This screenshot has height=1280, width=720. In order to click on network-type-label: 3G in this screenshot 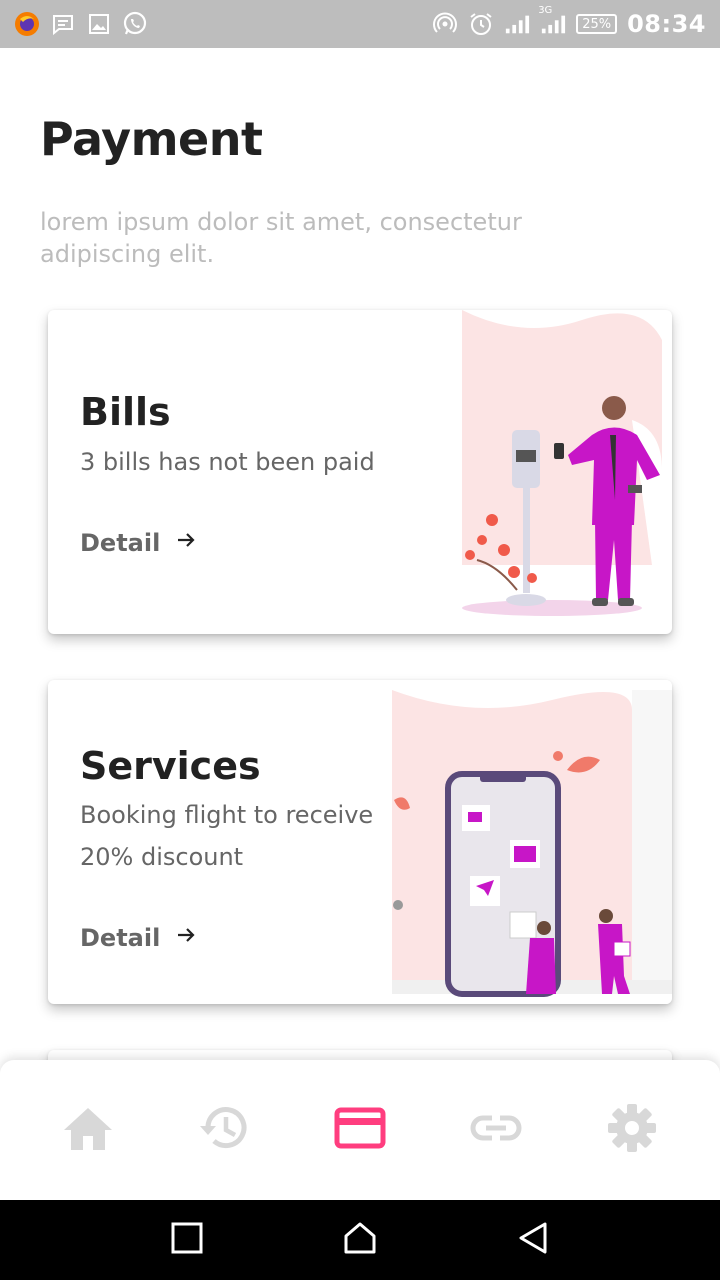, I will do `click(545, 10)`.